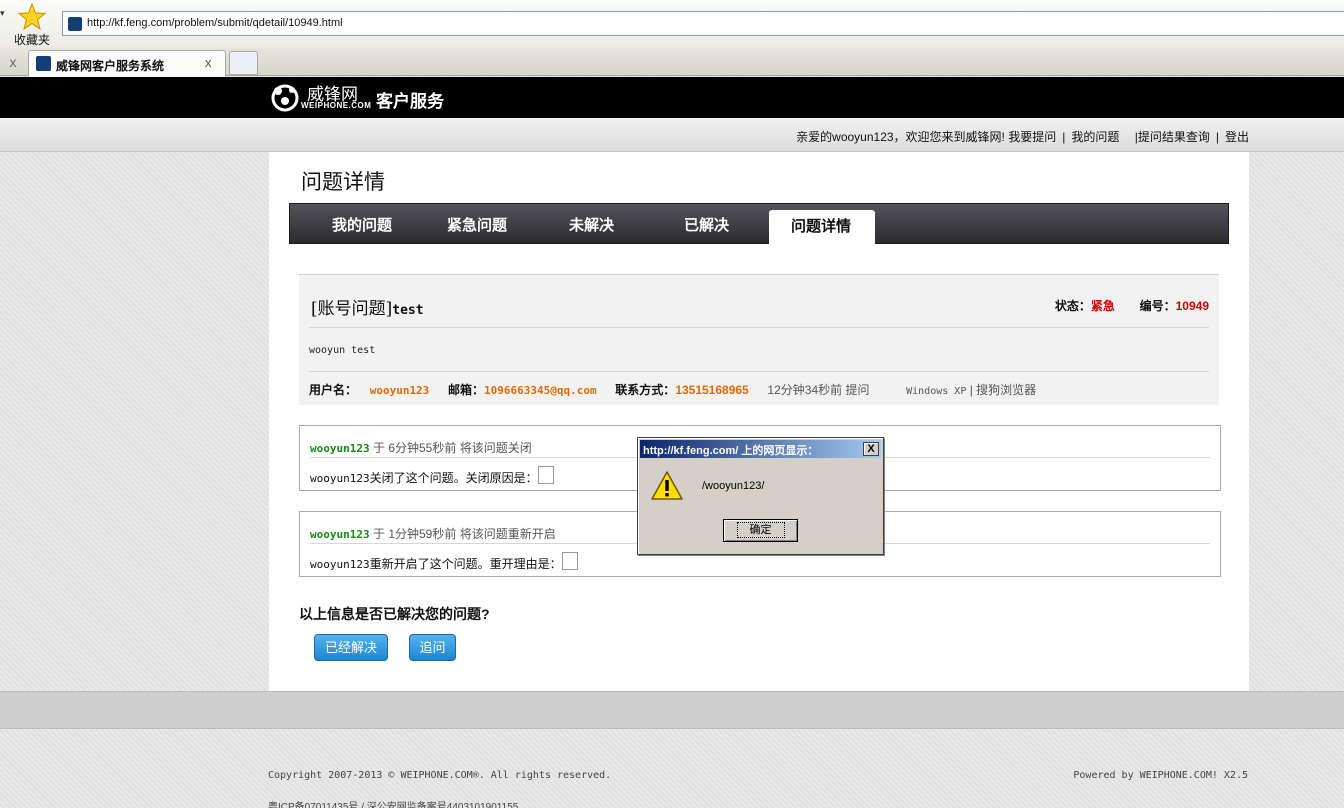 This screenshot has height=808, width=1344. I want to click on tab-title: 威锋网客户服务系统, so click(110, 65).